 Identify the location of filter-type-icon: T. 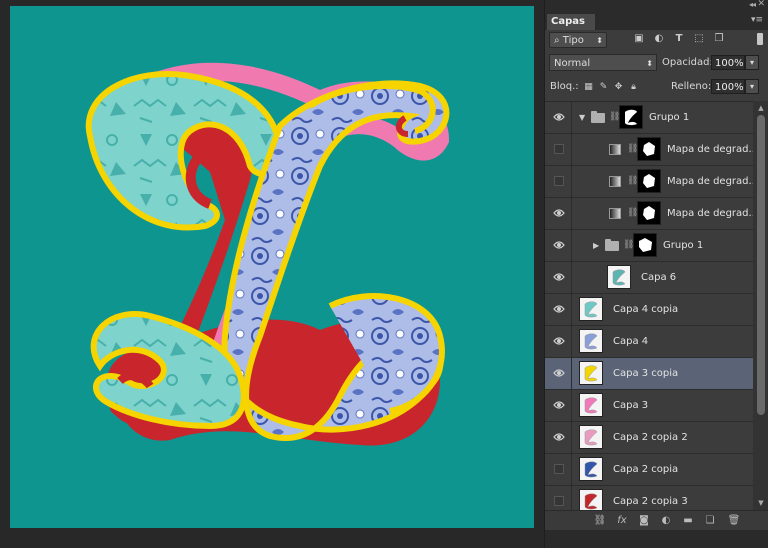
(679, 39).